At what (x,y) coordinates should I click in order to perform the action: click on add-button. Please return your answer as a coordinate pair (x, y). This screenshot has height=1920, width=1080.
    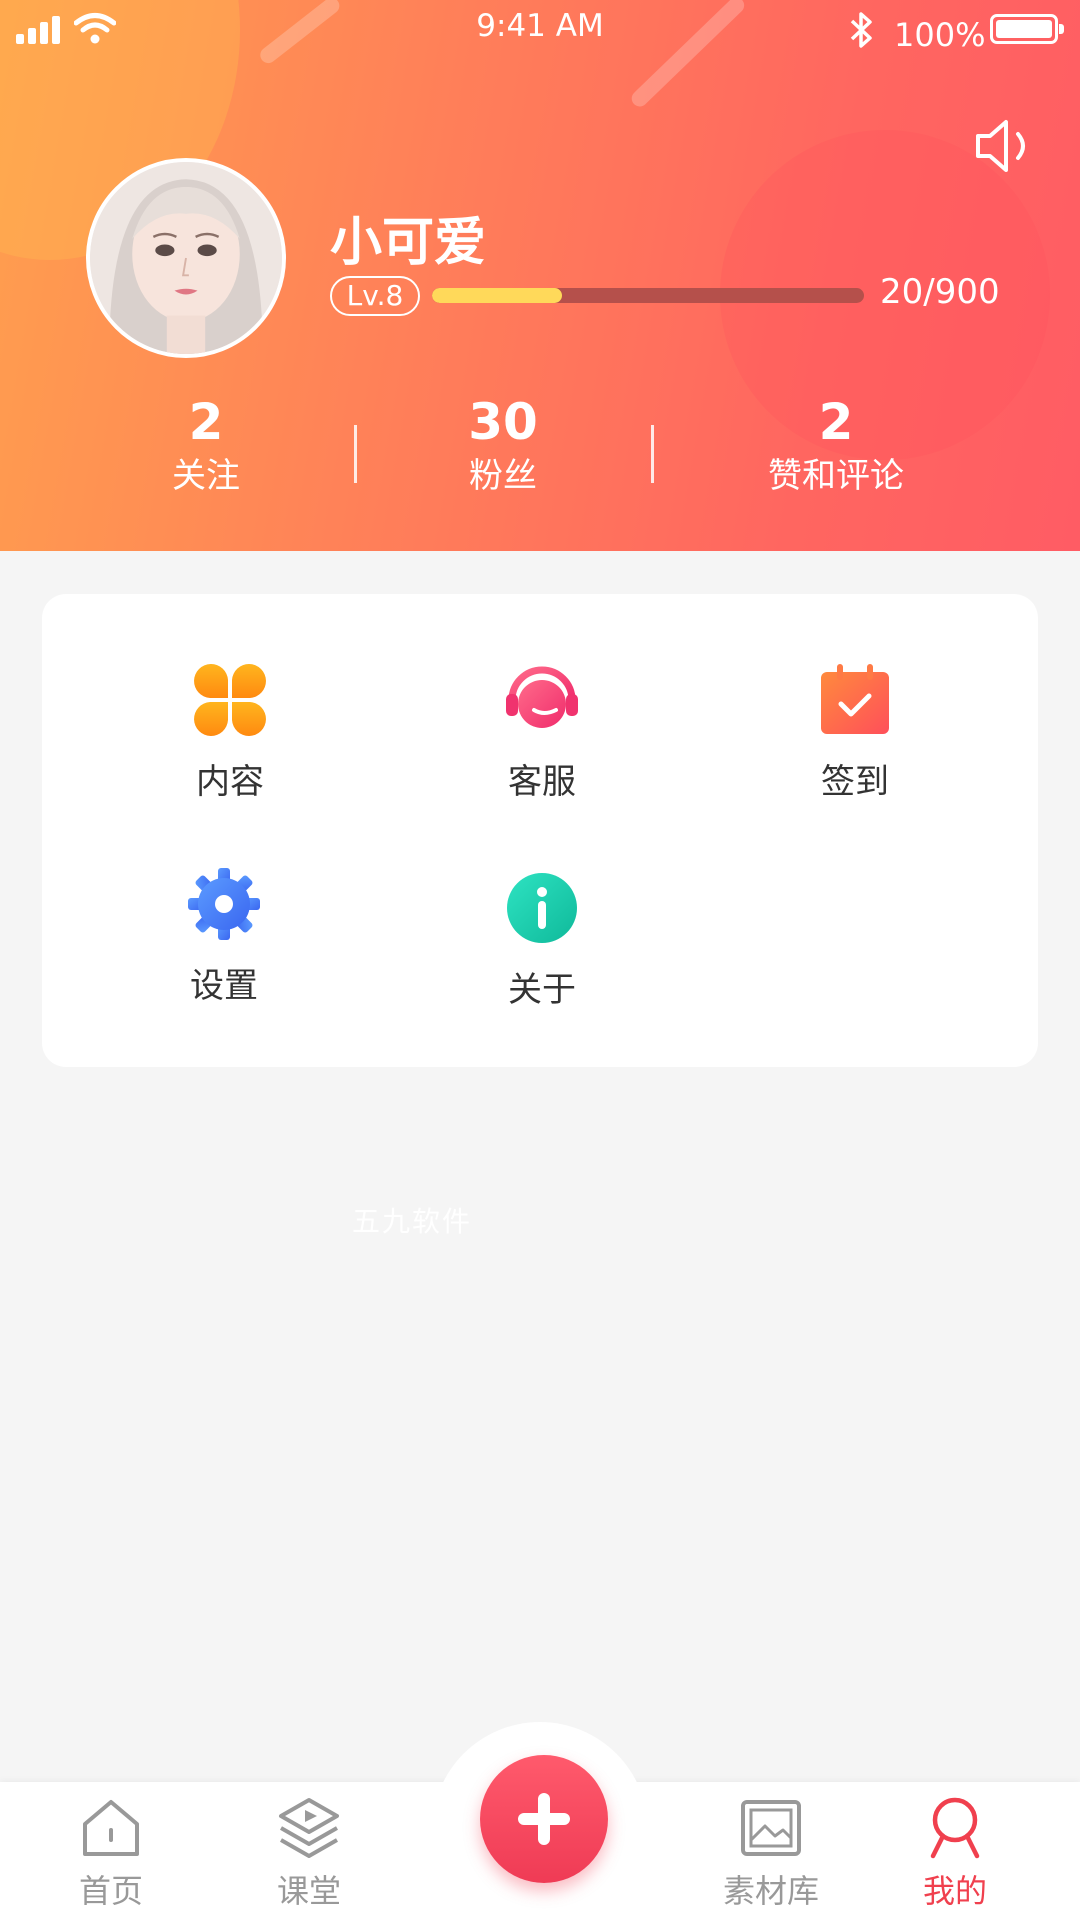
    Looking at the image, I should click on (544, 1819).